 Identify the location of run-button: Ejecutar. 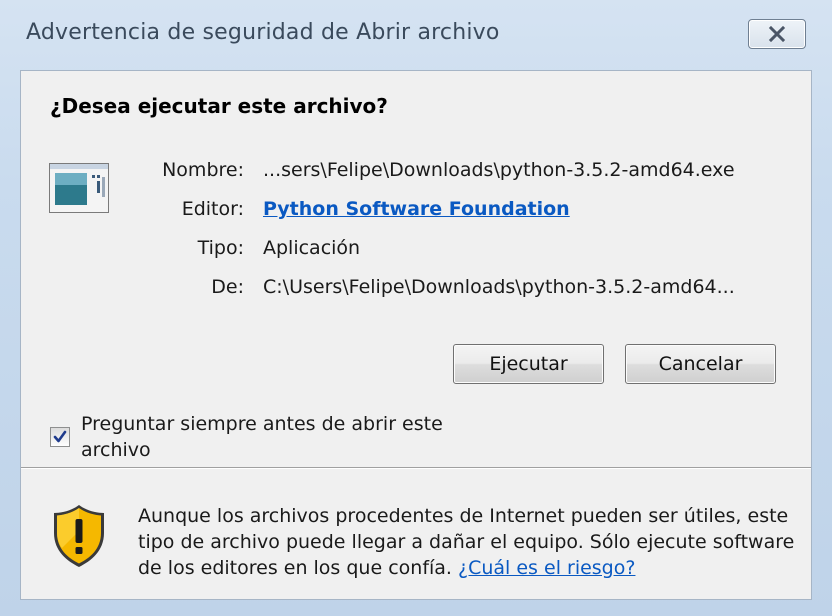
(528, 364).